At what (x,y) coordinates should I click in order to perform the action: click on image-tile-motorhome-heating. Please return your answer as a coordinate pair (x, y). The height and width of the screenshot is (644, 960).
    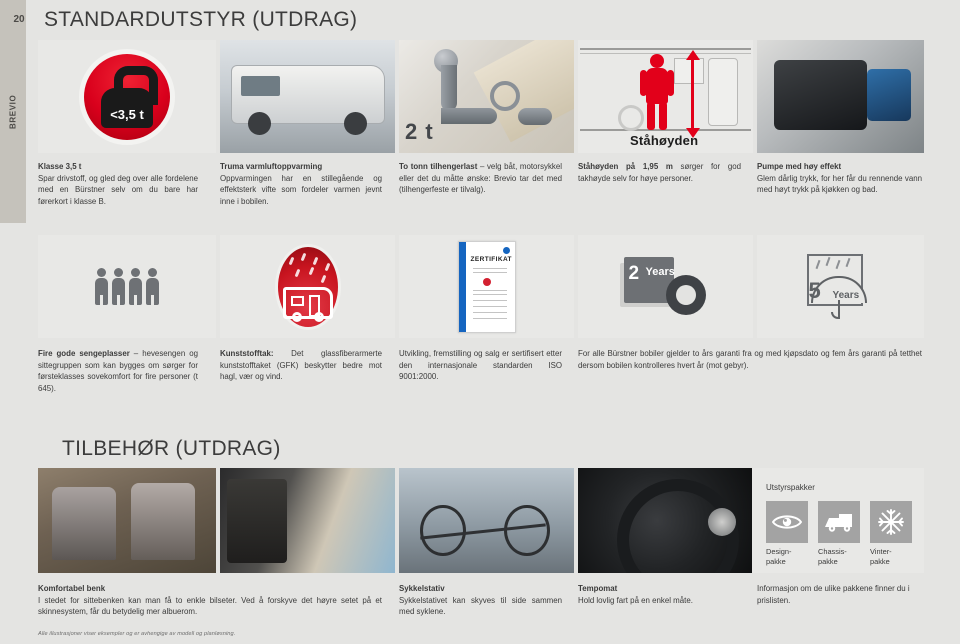
    Looking at the image, I should click on (307, 96).